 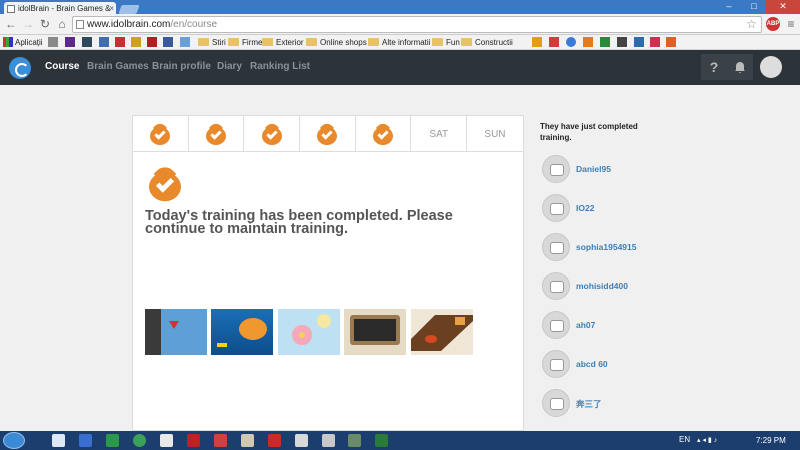 I want to click on user-item: mohisidd400, so click(x=610, y=287).